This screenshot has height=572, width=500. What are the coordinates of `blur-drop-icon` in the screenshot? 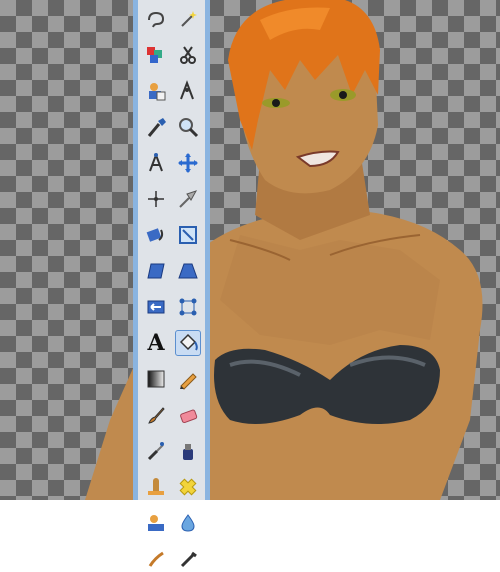 It's located at (188, 523).